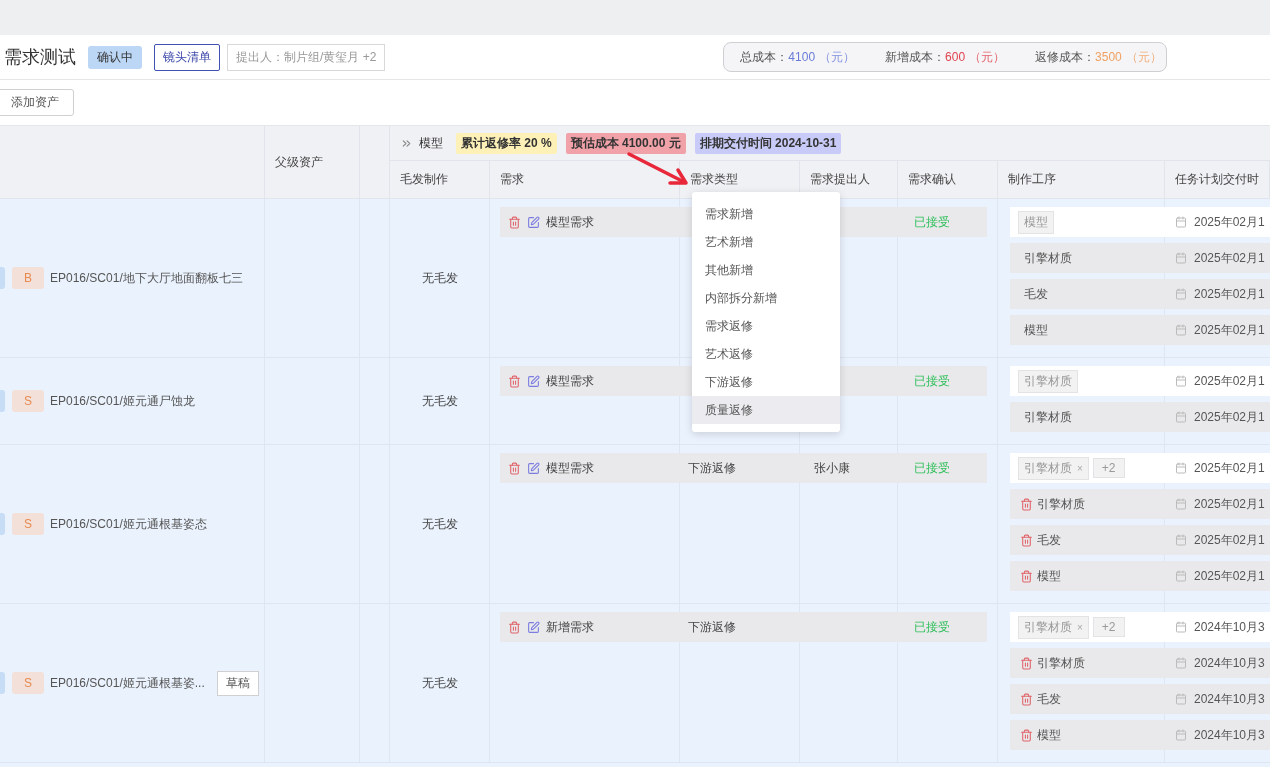 This screenshot has height=767, width=1270. I want to click on dropdown-option: 需求新增, so click(766, 214).